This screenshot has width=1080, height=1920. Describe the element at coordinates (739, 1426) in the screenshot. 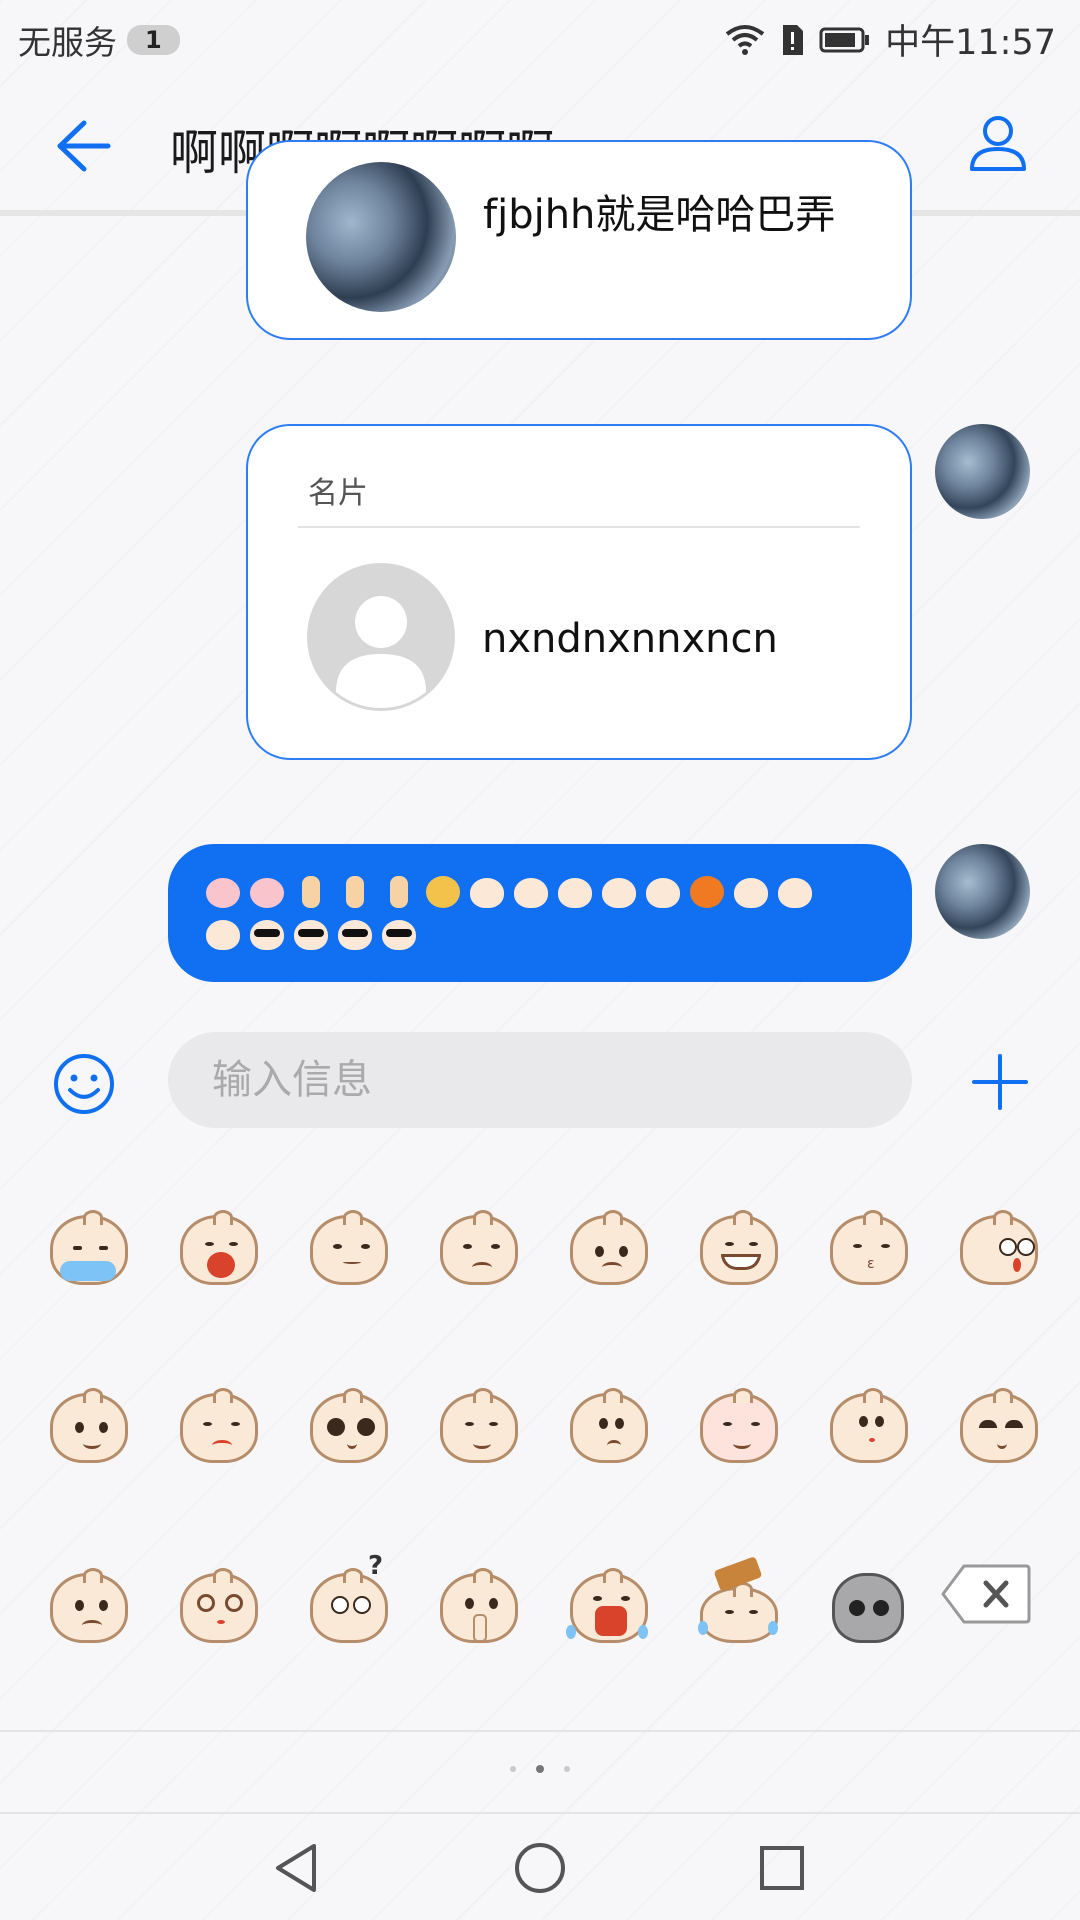

I see `bun-happy-icon` at that location.